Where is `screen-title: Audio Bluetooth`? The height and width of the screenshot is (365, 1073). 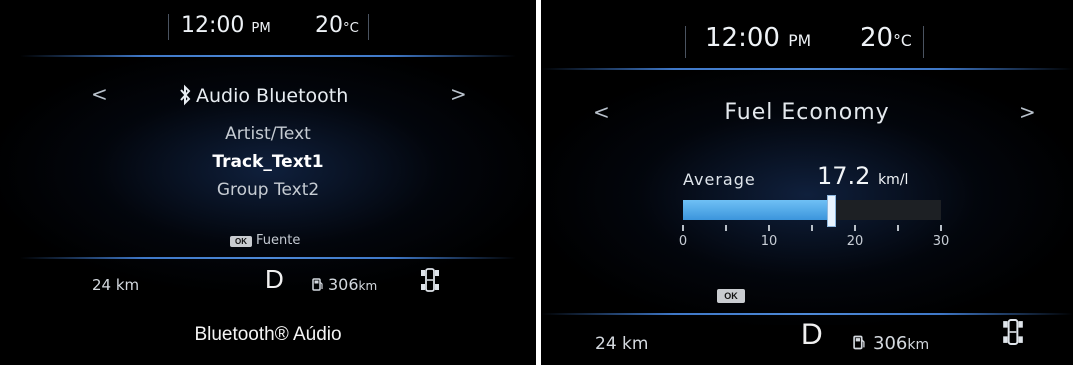 screen-title: Audio Bluetooth is located at coordinates (263, 95).